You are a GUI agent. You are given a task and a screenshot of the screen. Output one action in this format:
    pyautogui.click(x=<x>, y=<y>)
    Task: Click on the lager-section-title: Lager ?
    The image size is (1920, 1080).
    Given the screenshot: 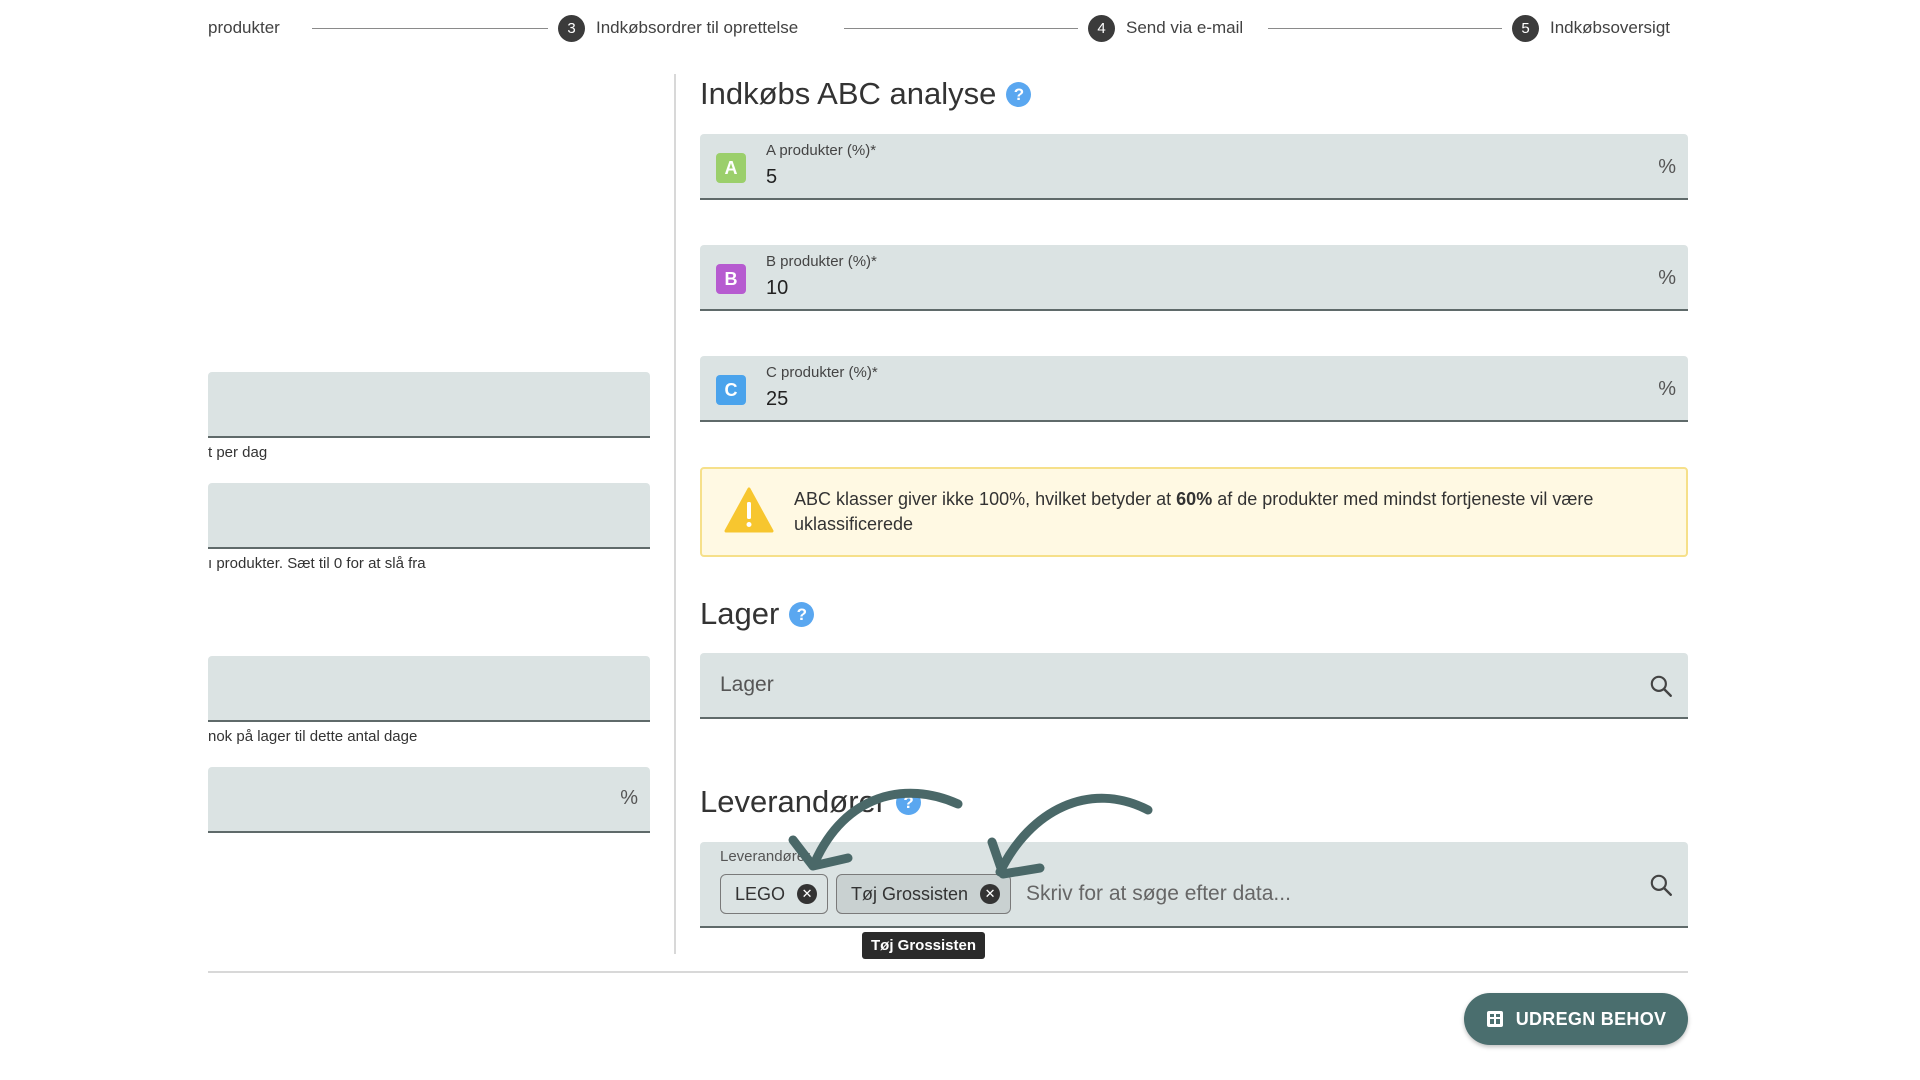 What is the action you would take?
    pyautogui.click(x=757, y=614)
    